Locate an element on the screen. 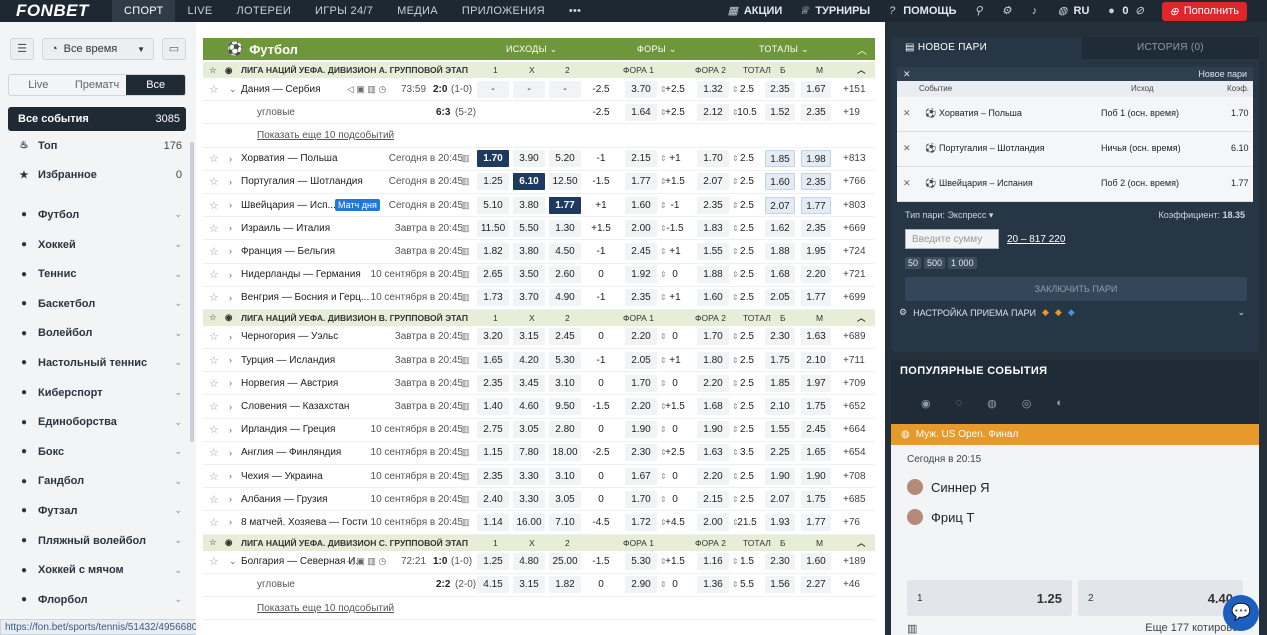 This screenshot has width=1267, height=635. tab-new-bet: ▤ НОВОЕ ПАРИ is located at coordinates (986, 48).